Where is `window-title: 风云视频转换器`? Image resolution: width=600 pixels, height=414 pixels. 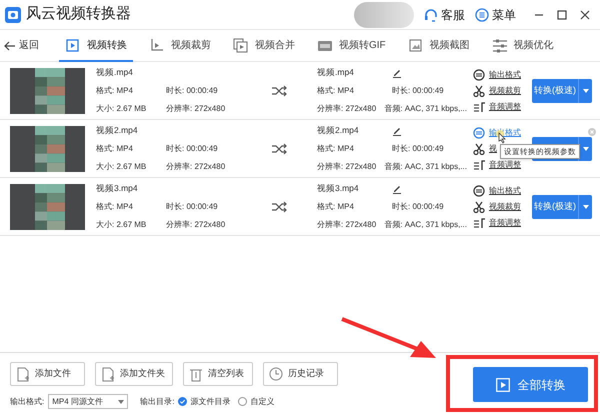
window-title: 风云视频转换器 is located at coordinates (78, 14).